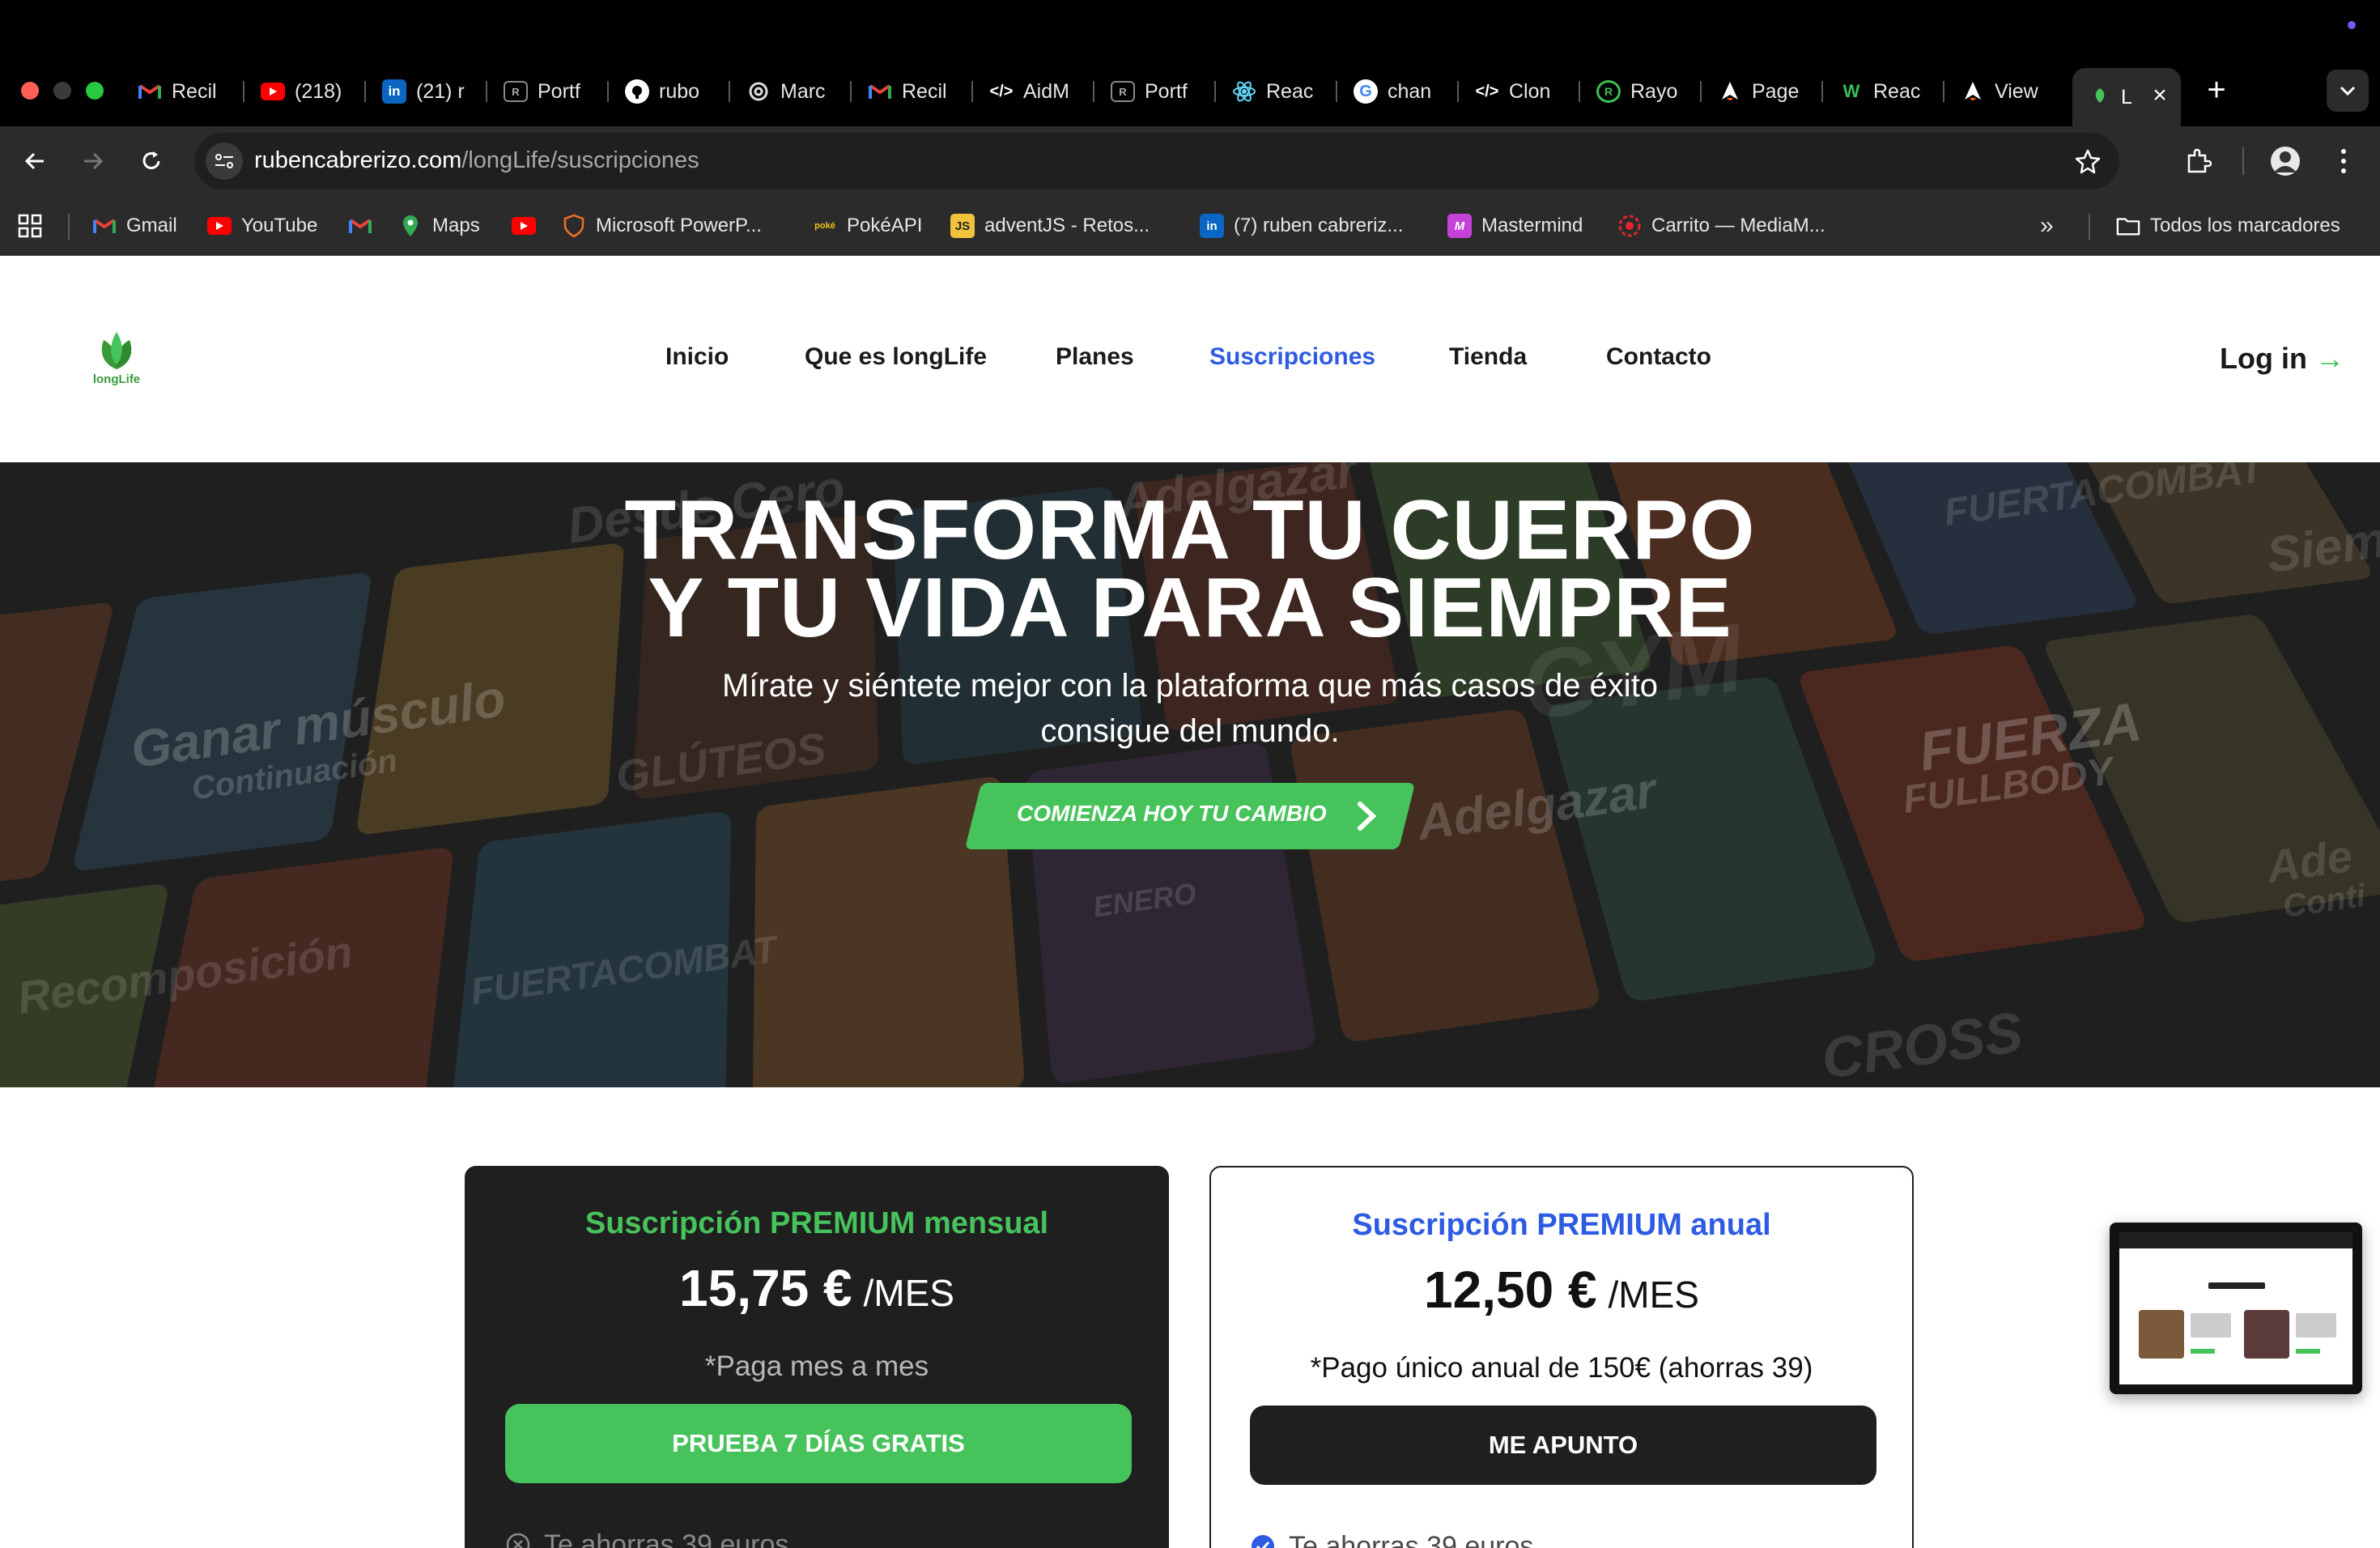 This screenshot has width=2380, height=1548. Describe the element at coordinates (1278, 91) in the screenshot. I see `browser-tab: Reac` at that location.